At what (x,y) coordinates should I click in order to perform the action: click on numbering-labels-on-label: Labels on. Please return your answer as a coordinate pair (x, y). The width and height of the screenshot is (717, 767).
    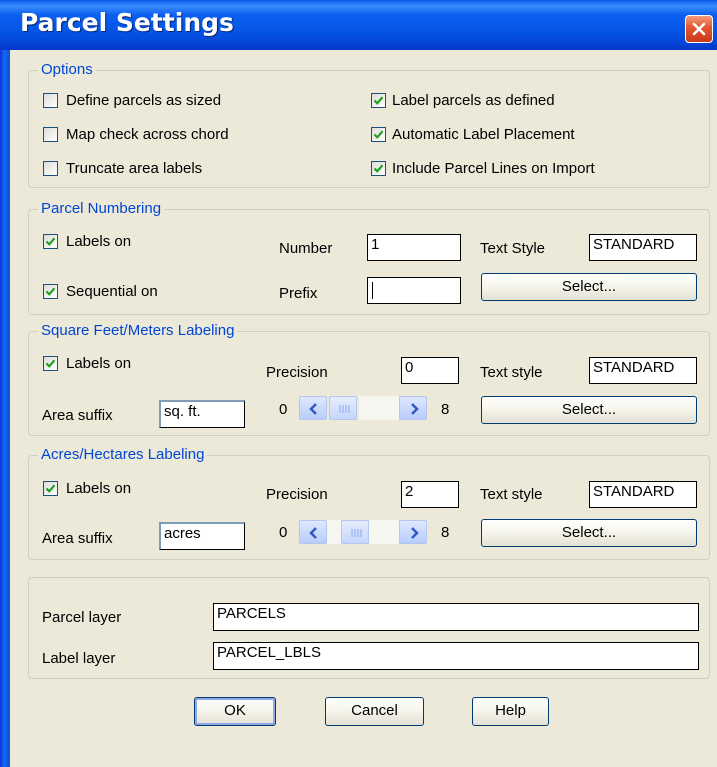
    Looking at the image, I should click on (99, 241).